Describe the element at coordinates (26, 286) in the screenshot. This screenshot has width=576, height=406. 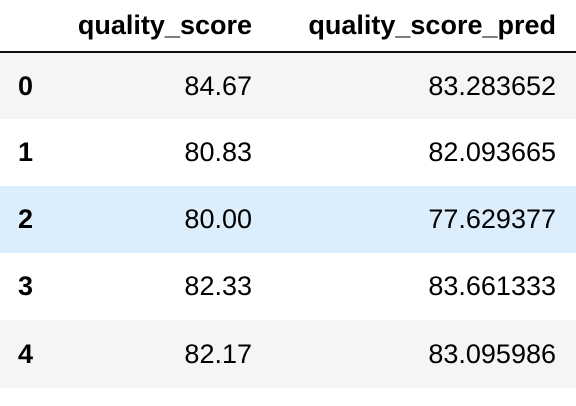
I see `row-index: 3` at that location.